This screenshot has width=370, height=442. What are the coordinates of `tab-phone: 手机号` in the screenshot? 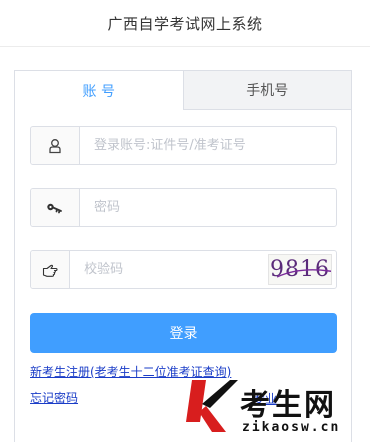 It's located at (266, 90).